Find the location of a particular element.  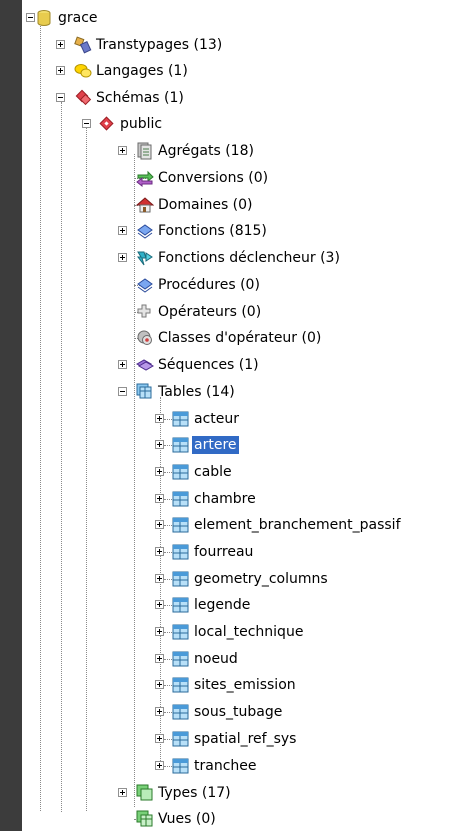

tree-node-agregats: Agrégats (18) is located at coordinates (236, 151).